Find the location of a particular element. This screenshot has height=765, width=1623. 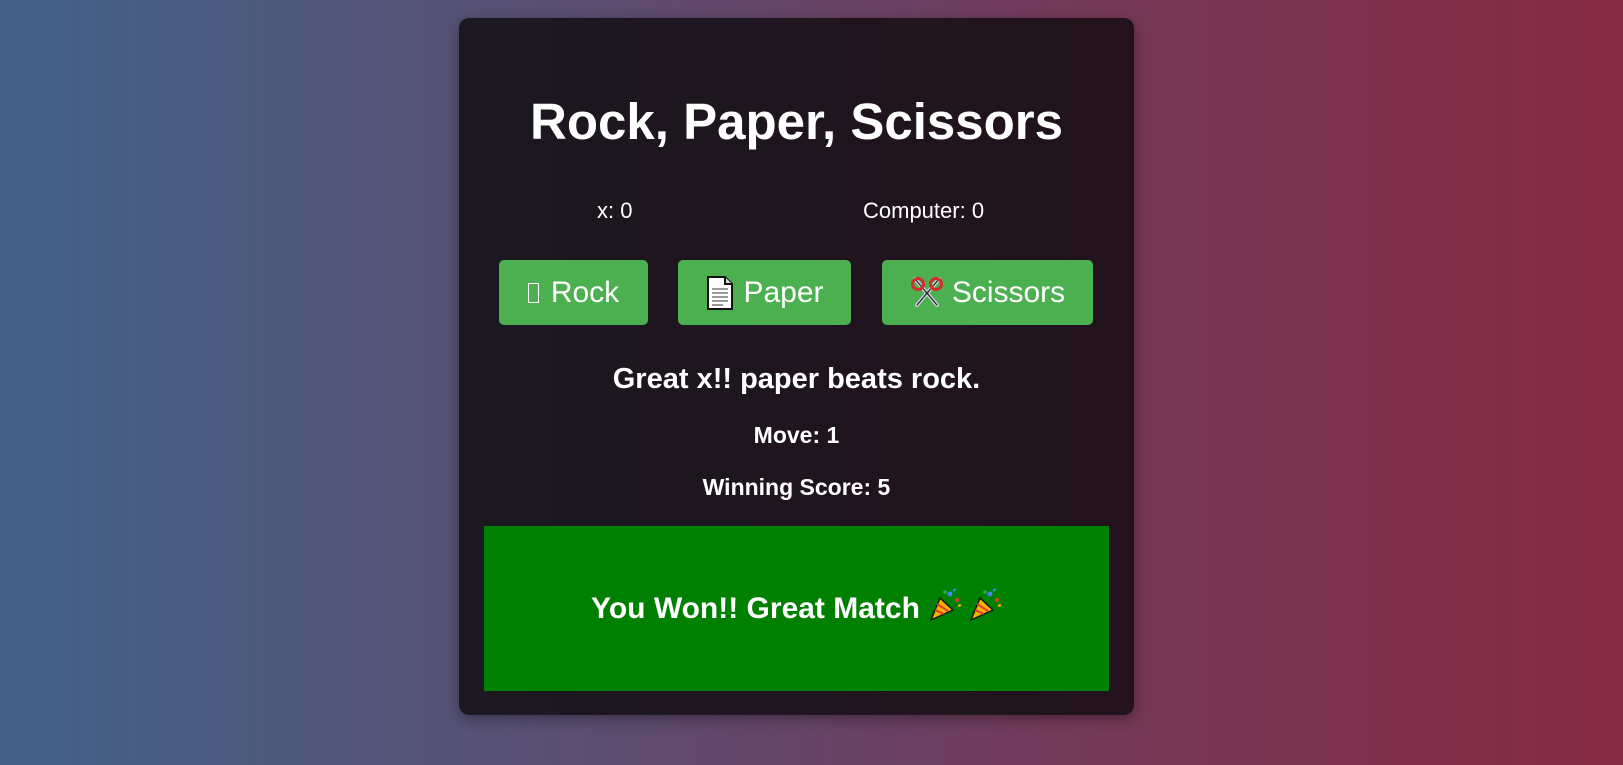

scissors-button-label: Scissors is located at coordinates (1008, 292).